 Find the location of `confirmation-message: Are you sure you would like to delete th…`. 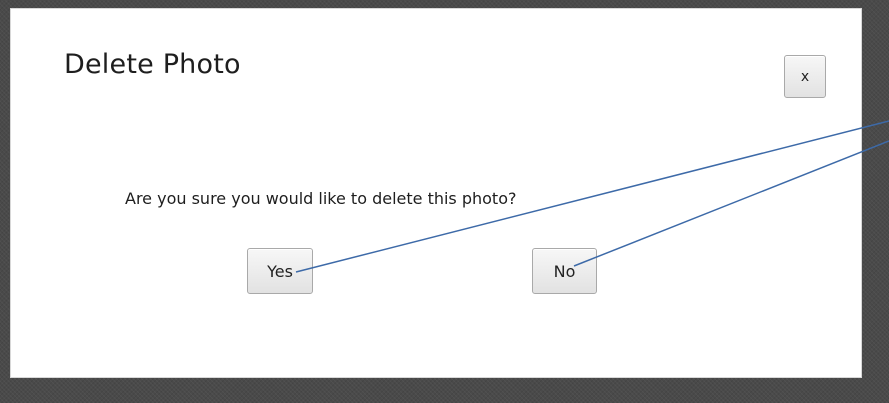

confirmation-message: Are you sure you would like to delete th… is located at coordinates (321, 198).